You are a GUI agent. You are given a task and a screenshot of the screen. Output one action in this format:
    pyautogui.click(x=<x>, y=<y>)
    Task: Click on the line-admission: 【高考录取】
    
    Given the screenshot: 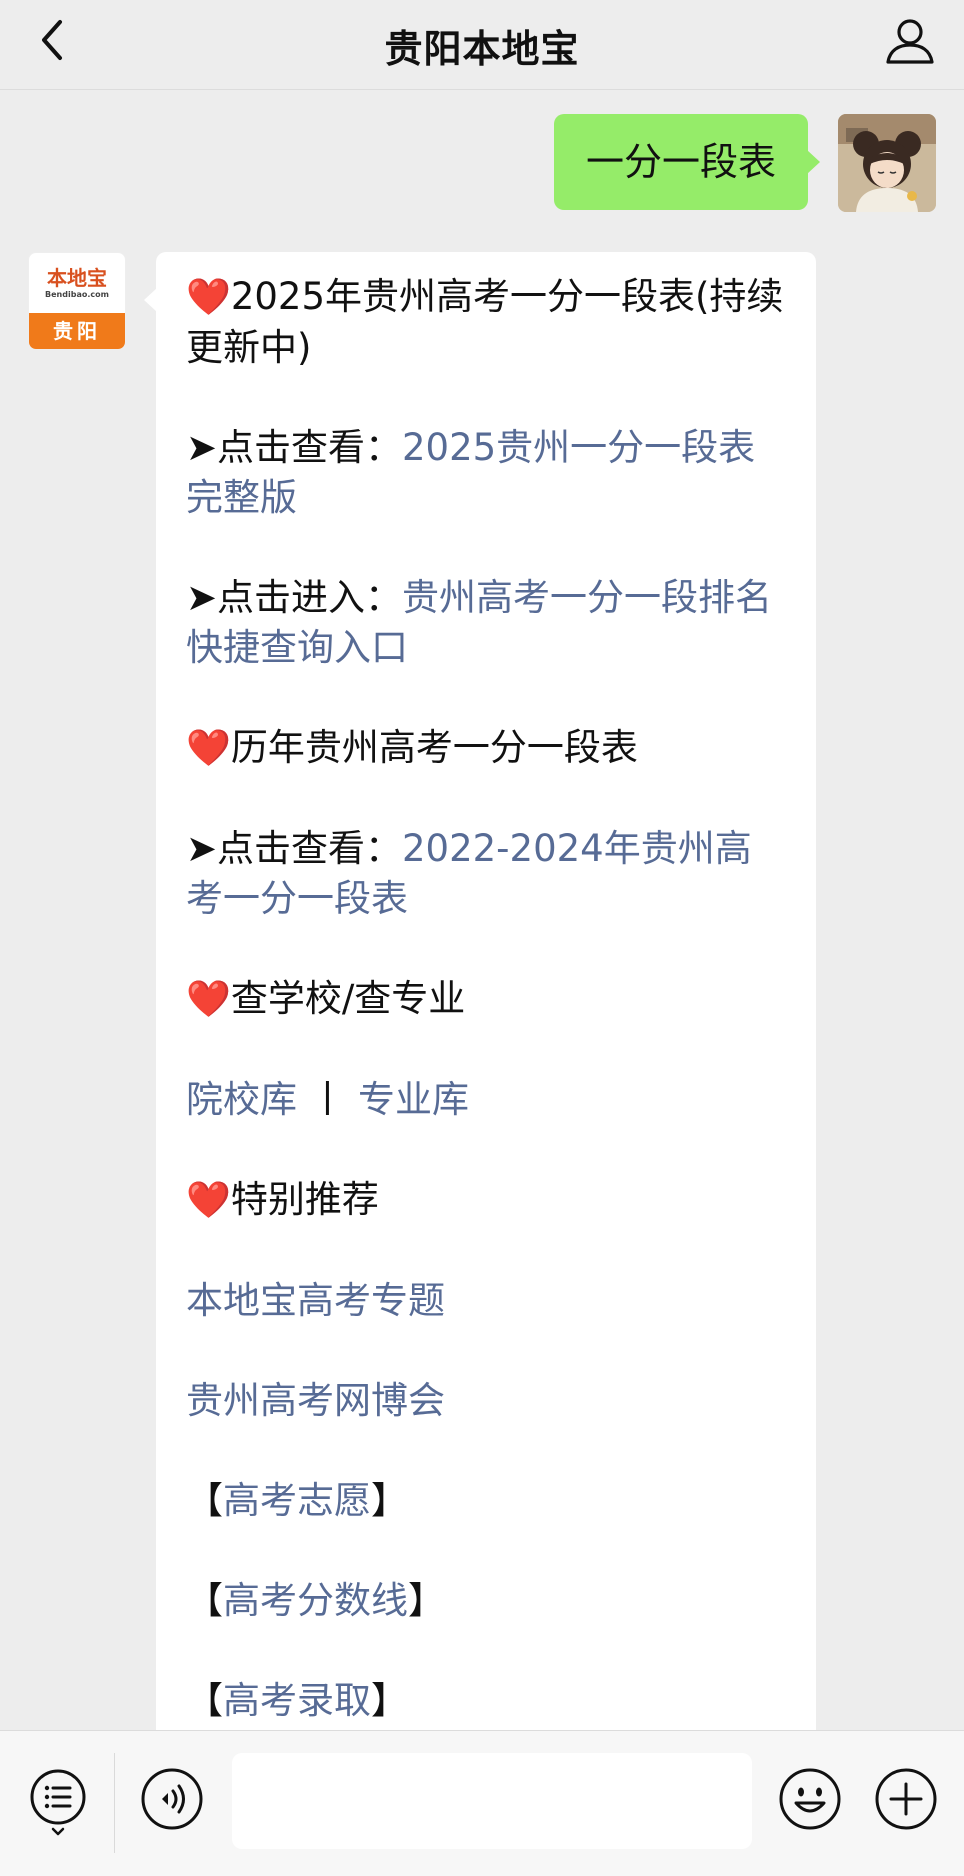 What is the action you would take?
    pyautogui.click(x=487, y=1701)
    